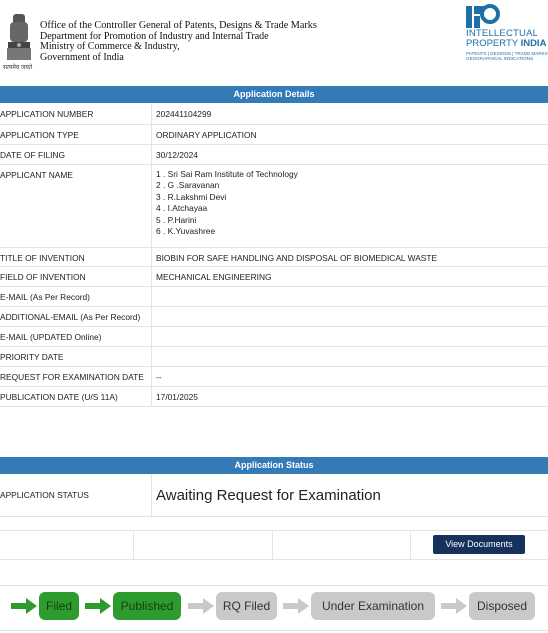 The width and height of the screenshot is (548, 633). I want to click on view-documents-button: View Documents, so click(479, 544).